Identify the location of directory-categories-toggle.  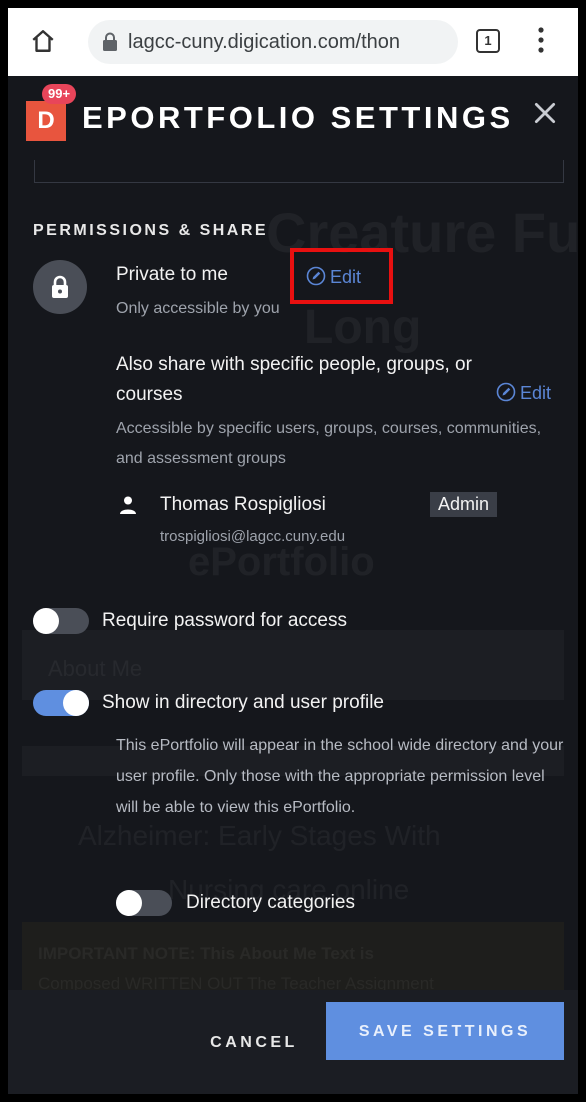
(144, 903).